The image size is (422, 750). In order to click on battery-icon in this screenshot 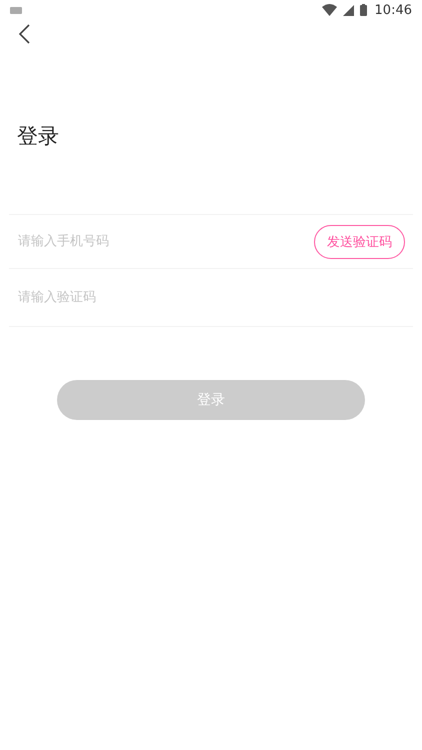, I will do `click(363, 10)`.